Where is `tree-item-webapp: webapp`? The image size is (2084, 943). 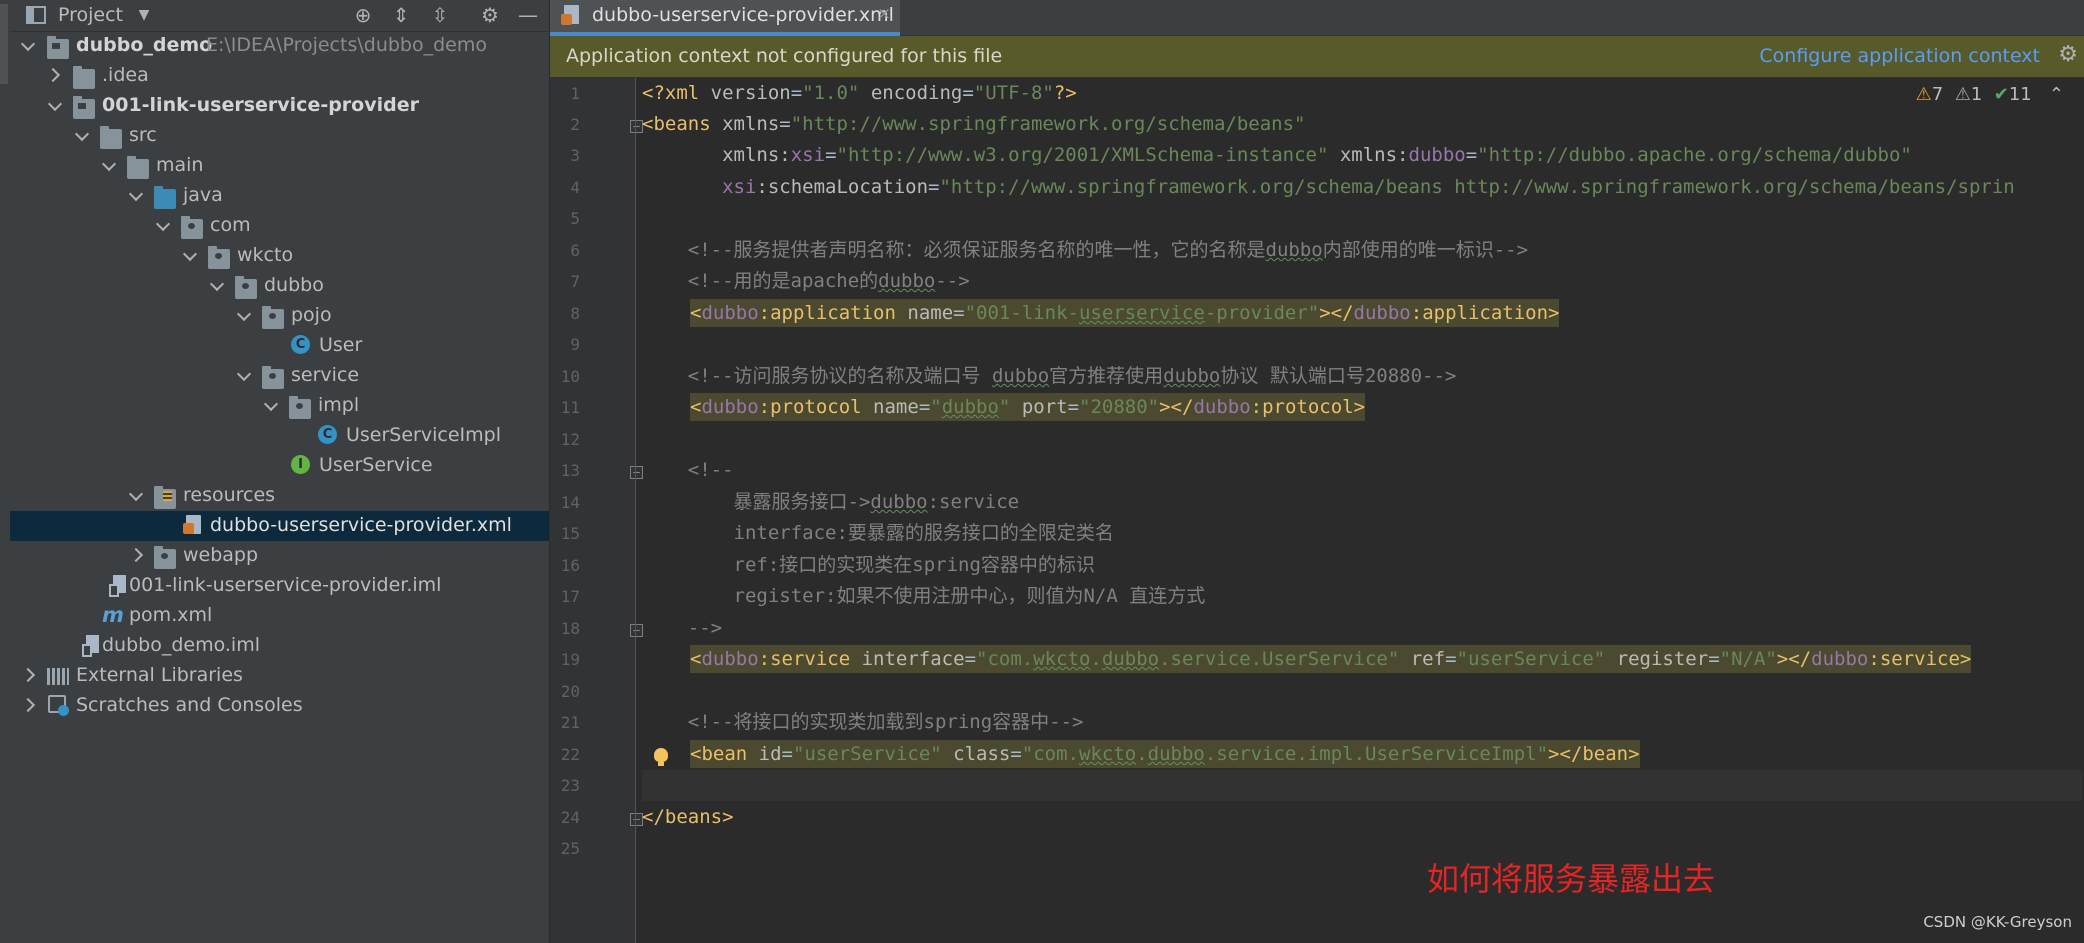
tree-item-webapp: webapp is located at coordinates (279, 556).